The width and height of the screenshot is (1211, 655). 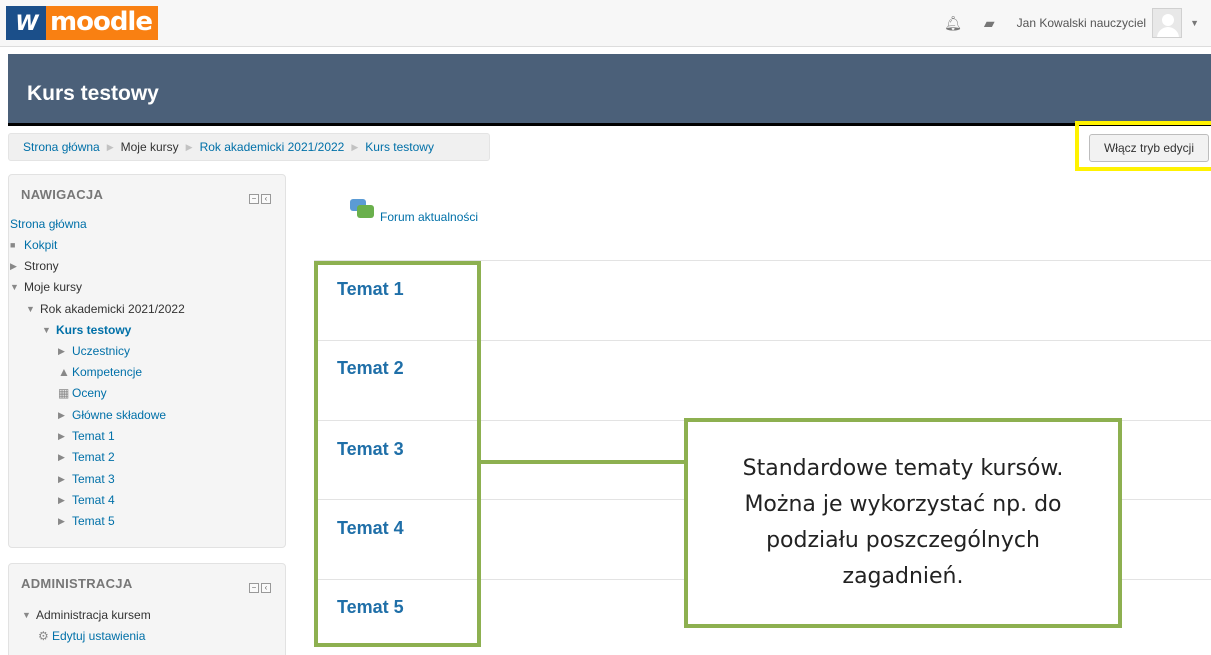 What do you see at coordinates (102, 23) in the screenshot?
I see `logo-wordmark: moodle` at bounding box center [102, 23].